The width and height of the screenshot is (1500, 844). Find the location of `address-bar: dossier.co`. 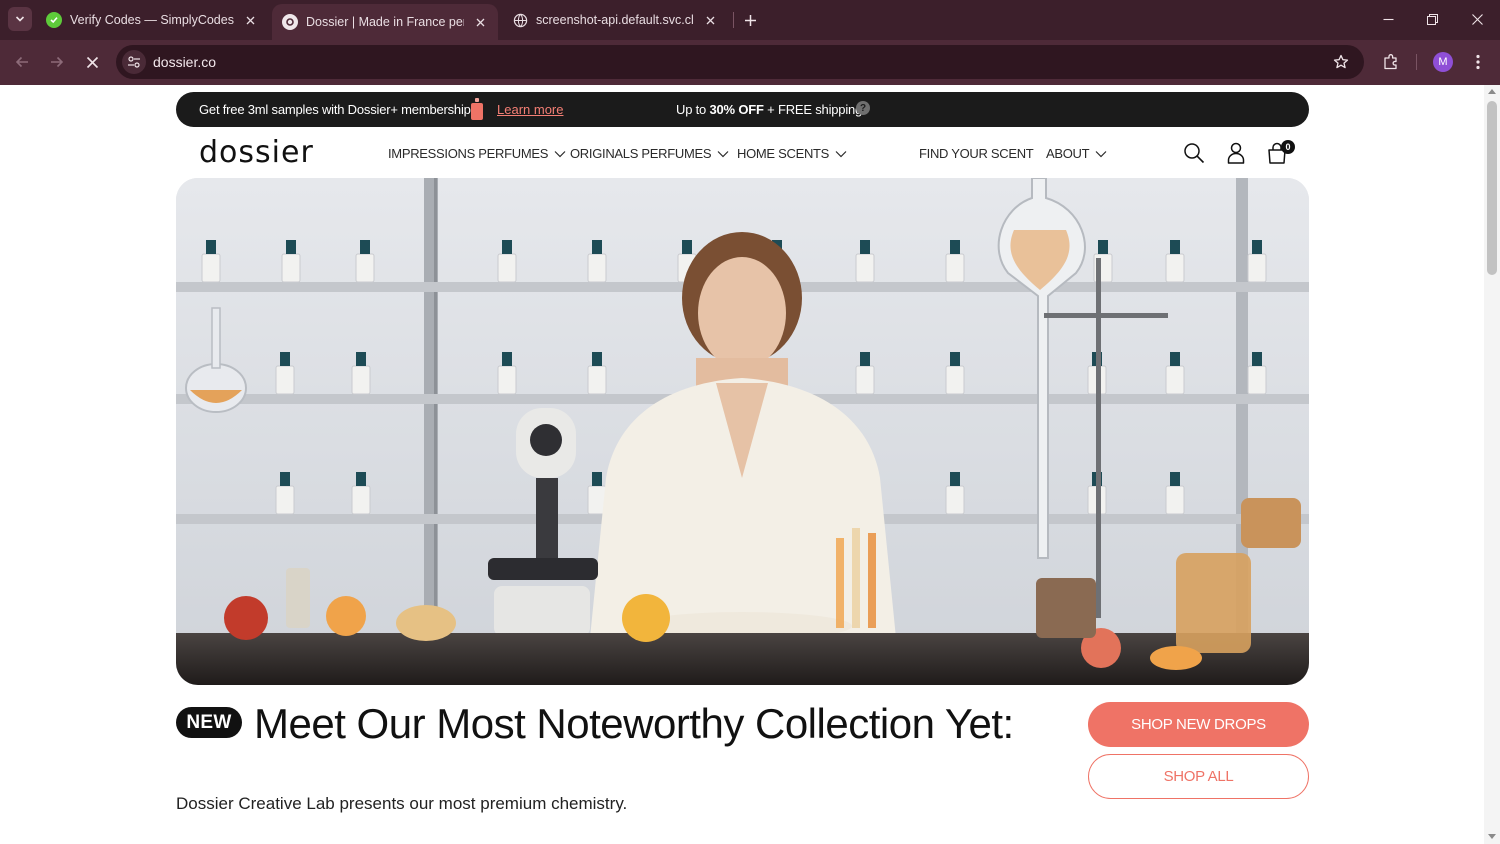

address-bar: dossier.co is located at coordinates (740, 62).